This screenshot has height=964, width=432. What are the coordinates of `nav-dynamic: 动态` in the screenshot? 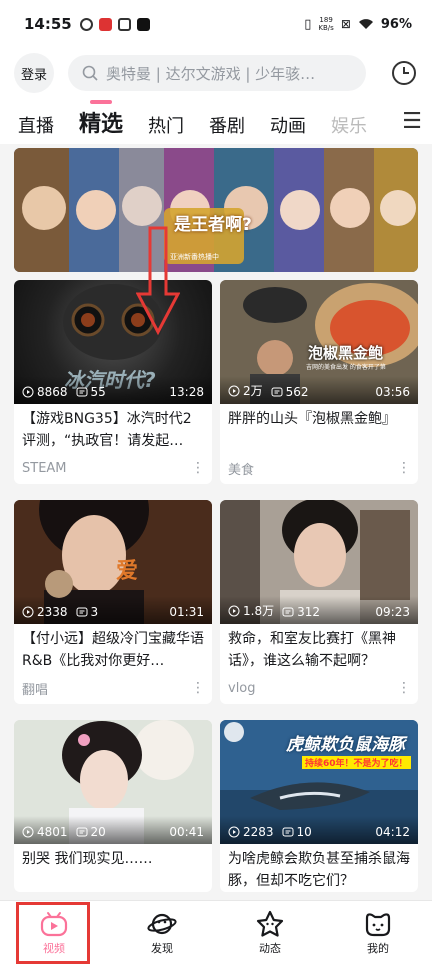 It's located at (270, 932).